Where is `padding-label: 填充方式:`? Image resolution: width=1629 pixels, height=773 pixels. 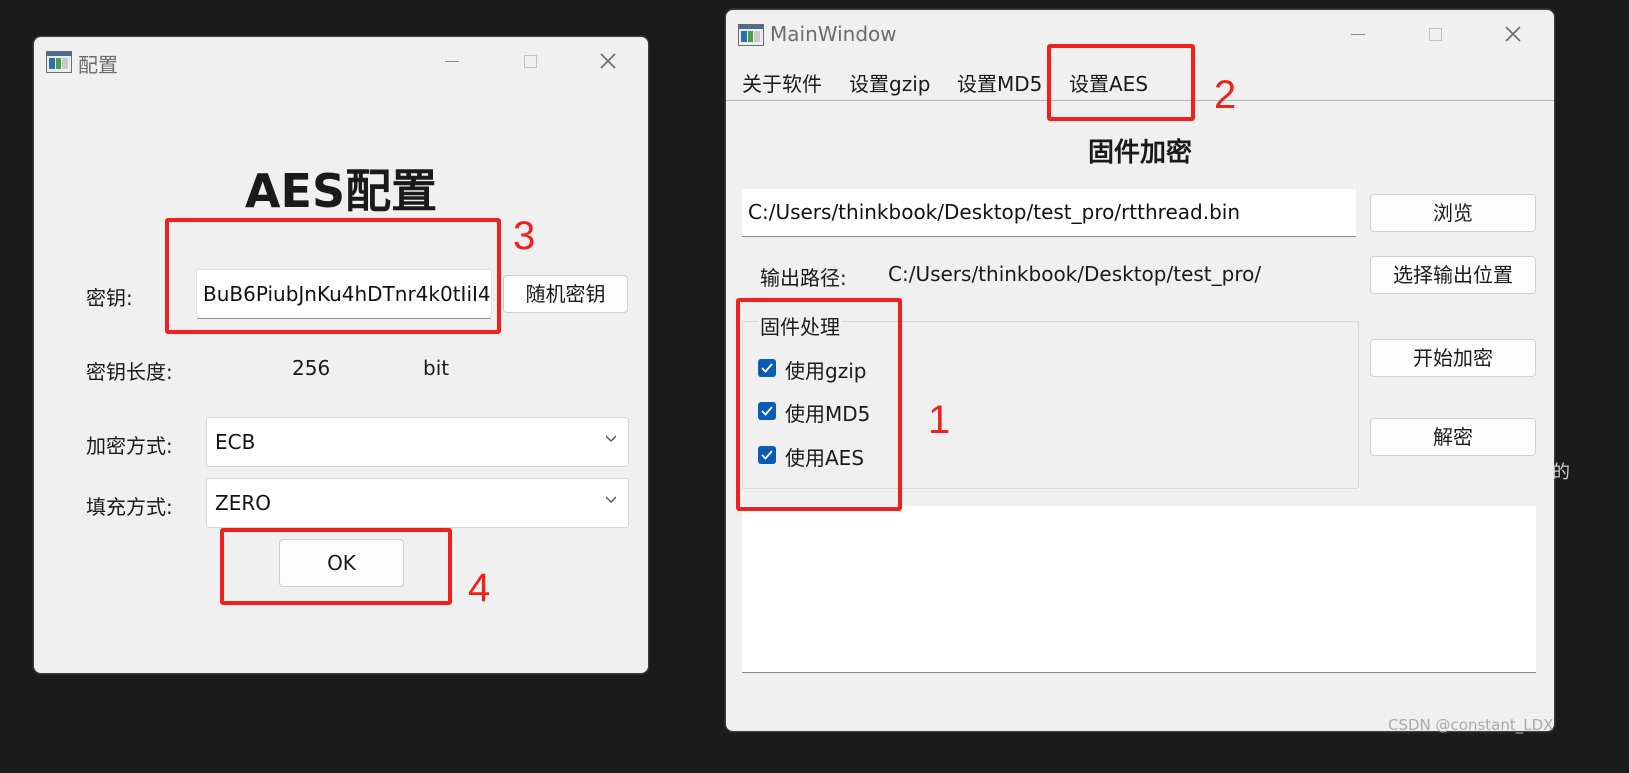 padding-label: 填充方式: is located at coordinates (129, 507).